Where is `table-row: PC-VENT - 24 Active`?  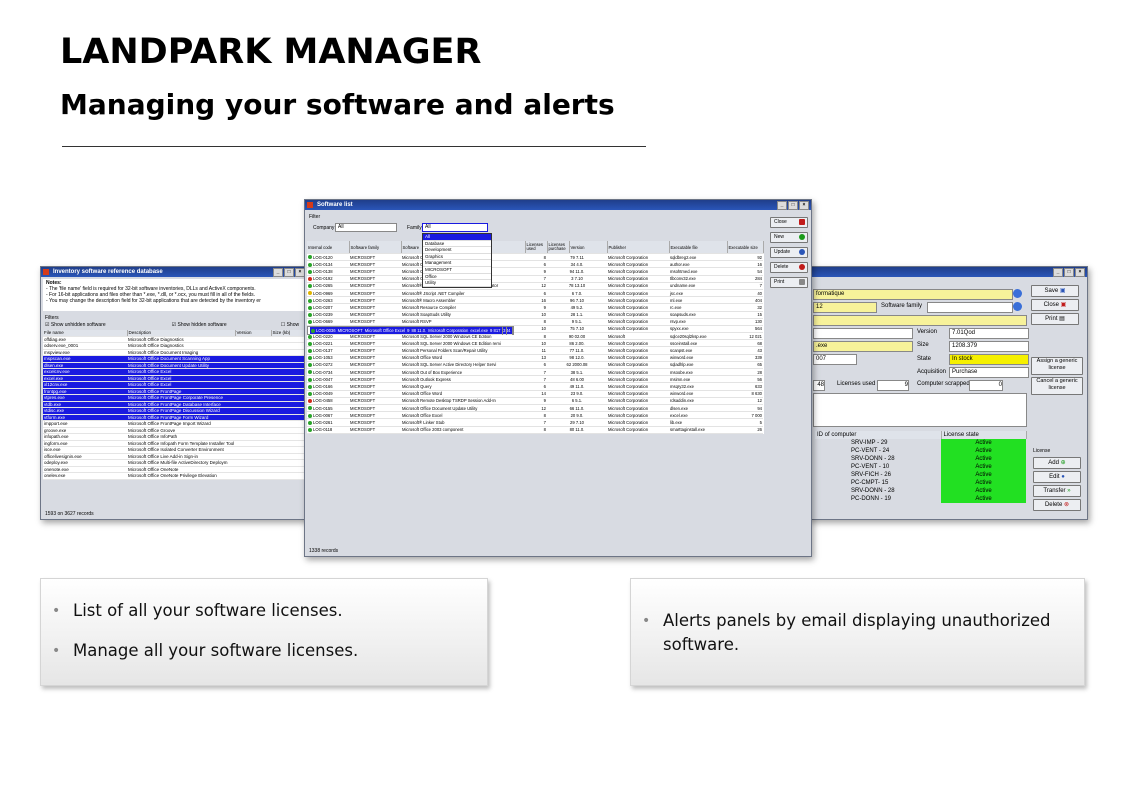
table-row: PC-VENT - 24 Active is located at coordinates (920, 451).